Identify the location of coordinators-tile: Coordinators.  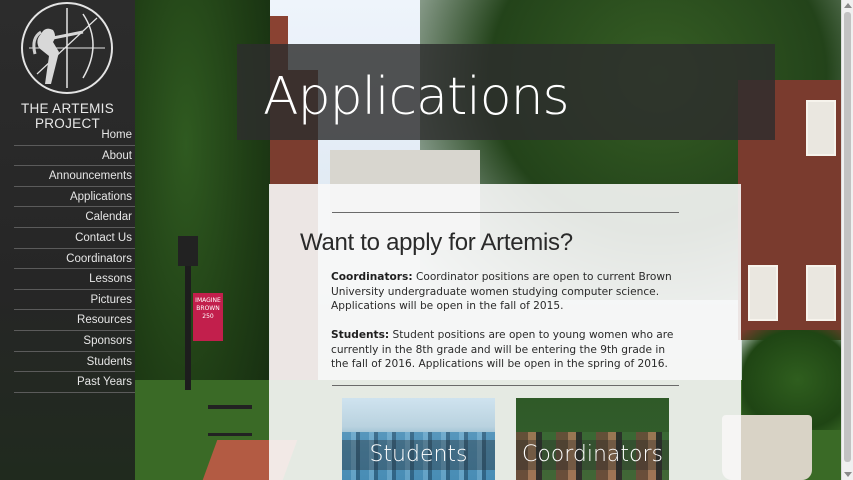
(592, 439).